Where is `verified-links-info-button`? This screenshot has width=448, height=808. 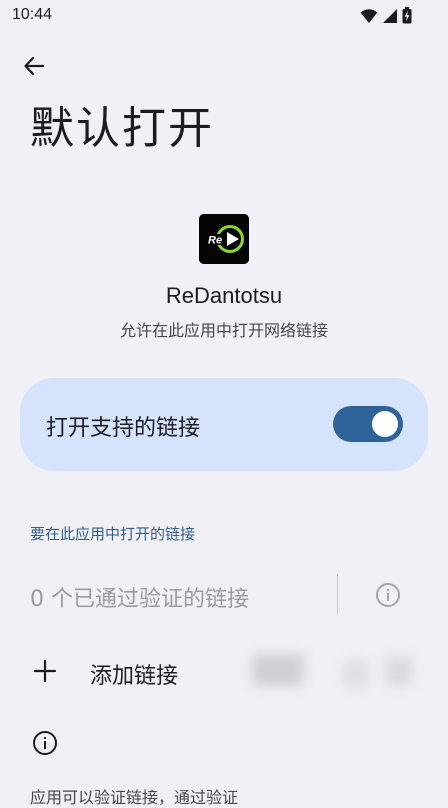
verified-links-info-button is located at coordinates (388, 595).